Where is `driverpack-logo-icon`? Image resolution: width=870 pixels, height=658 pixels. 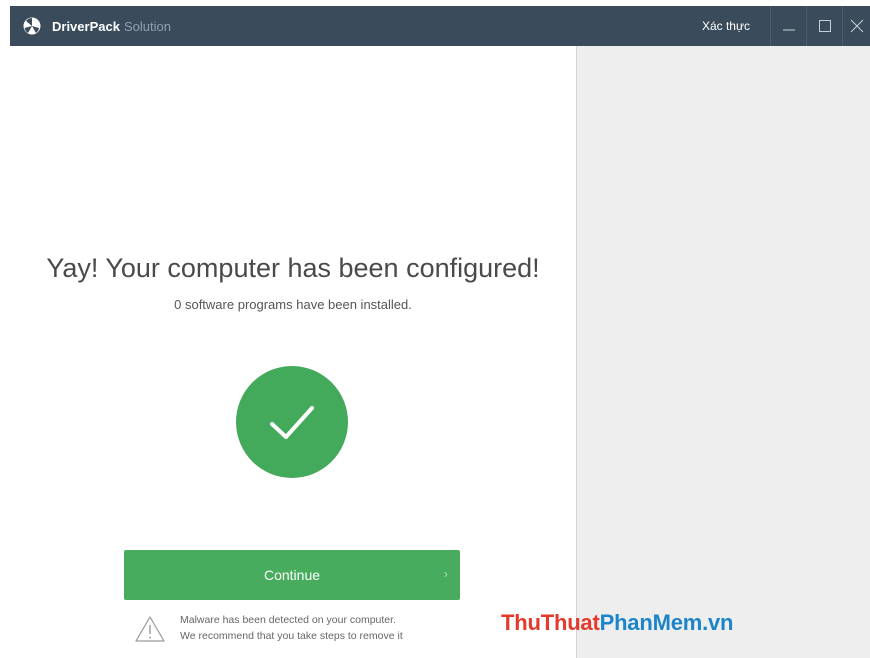 driverpack-logo-icon is located at coordinates (32, 26).